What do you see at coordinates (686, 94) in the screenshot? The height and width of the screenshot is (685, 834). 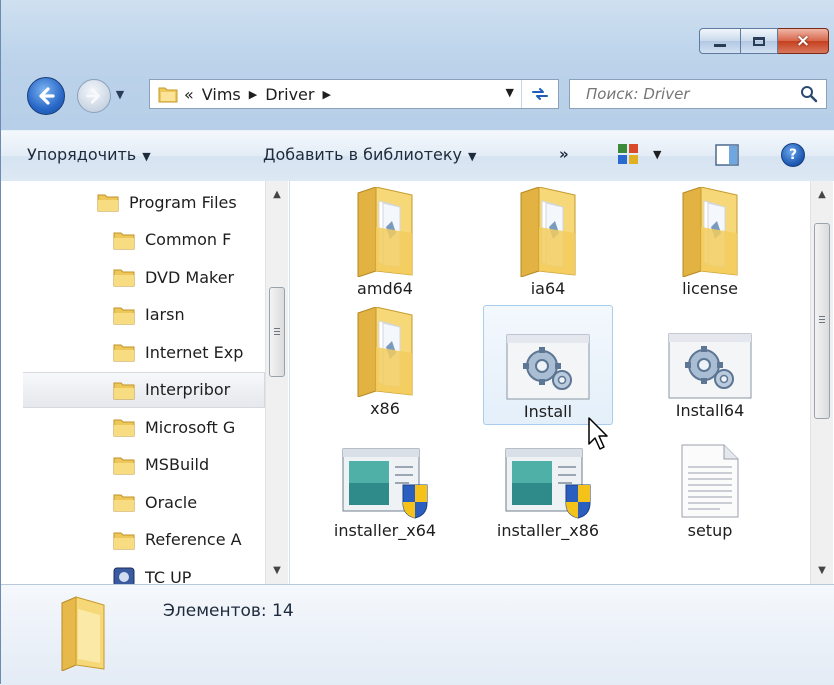 I see `search-input` at bounding box center [686, 94].